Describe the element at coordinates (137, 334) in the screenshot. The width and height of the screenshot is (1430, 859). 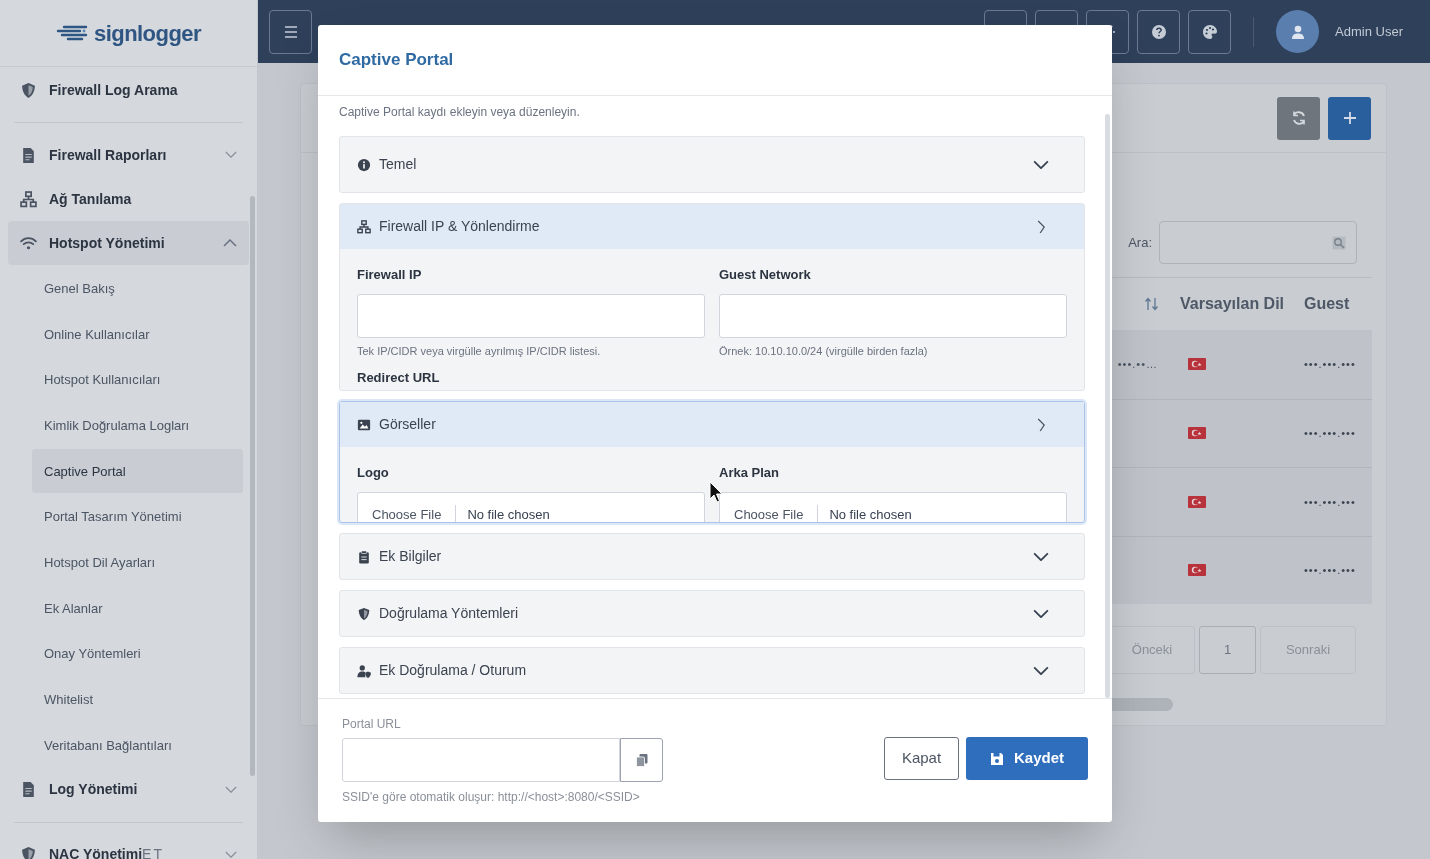
I see `submenu-item: Online Kullanıcılar` at that location.